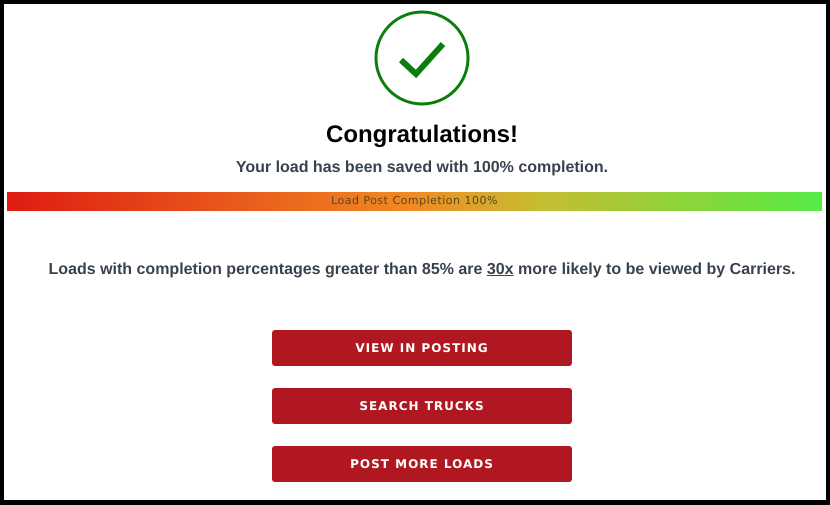 Image resolution: width=830 pixels, height=505 pixels. What do you see at coordinates (422, 270) in the screenshot?
I see `info-text: Loads with completion percentages greater than 85% are 30x more likely to be viewed by Carriers.` at bounding box center [422, 270].